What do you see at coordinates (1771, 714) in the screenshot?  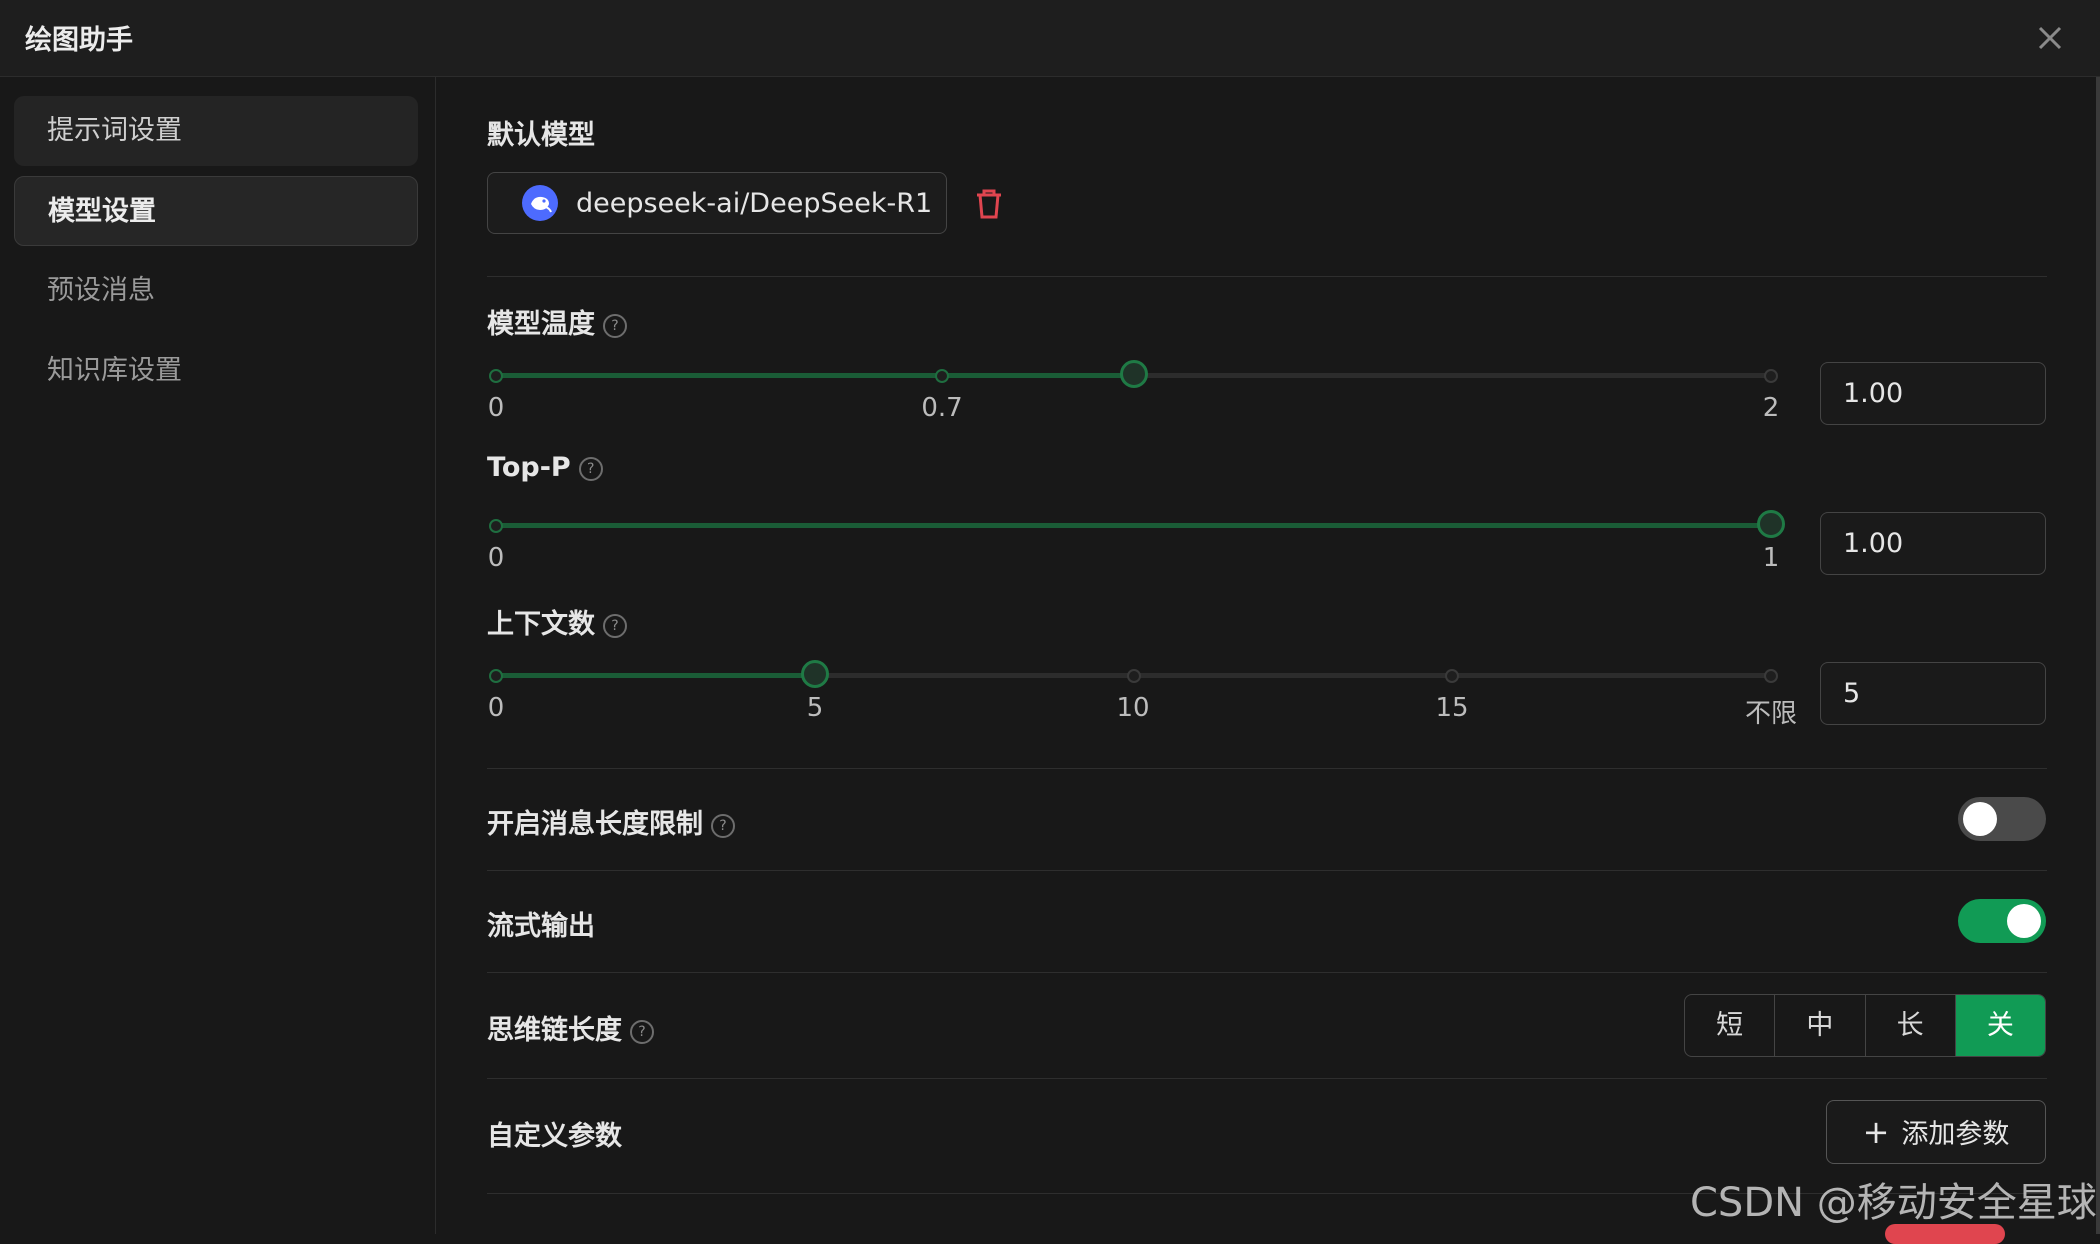 I see `slider-tick-label: 不限` at bounding box center [1771, 714].